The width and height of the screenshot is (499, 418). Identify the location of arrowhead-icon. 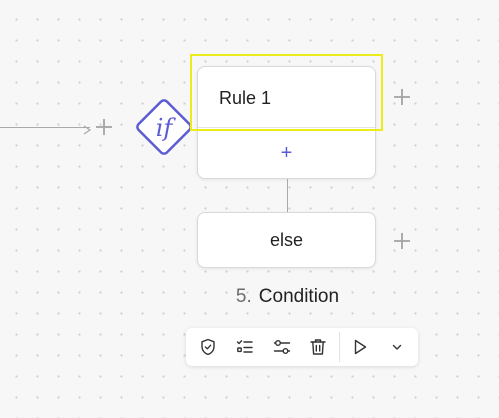
(87, 128).